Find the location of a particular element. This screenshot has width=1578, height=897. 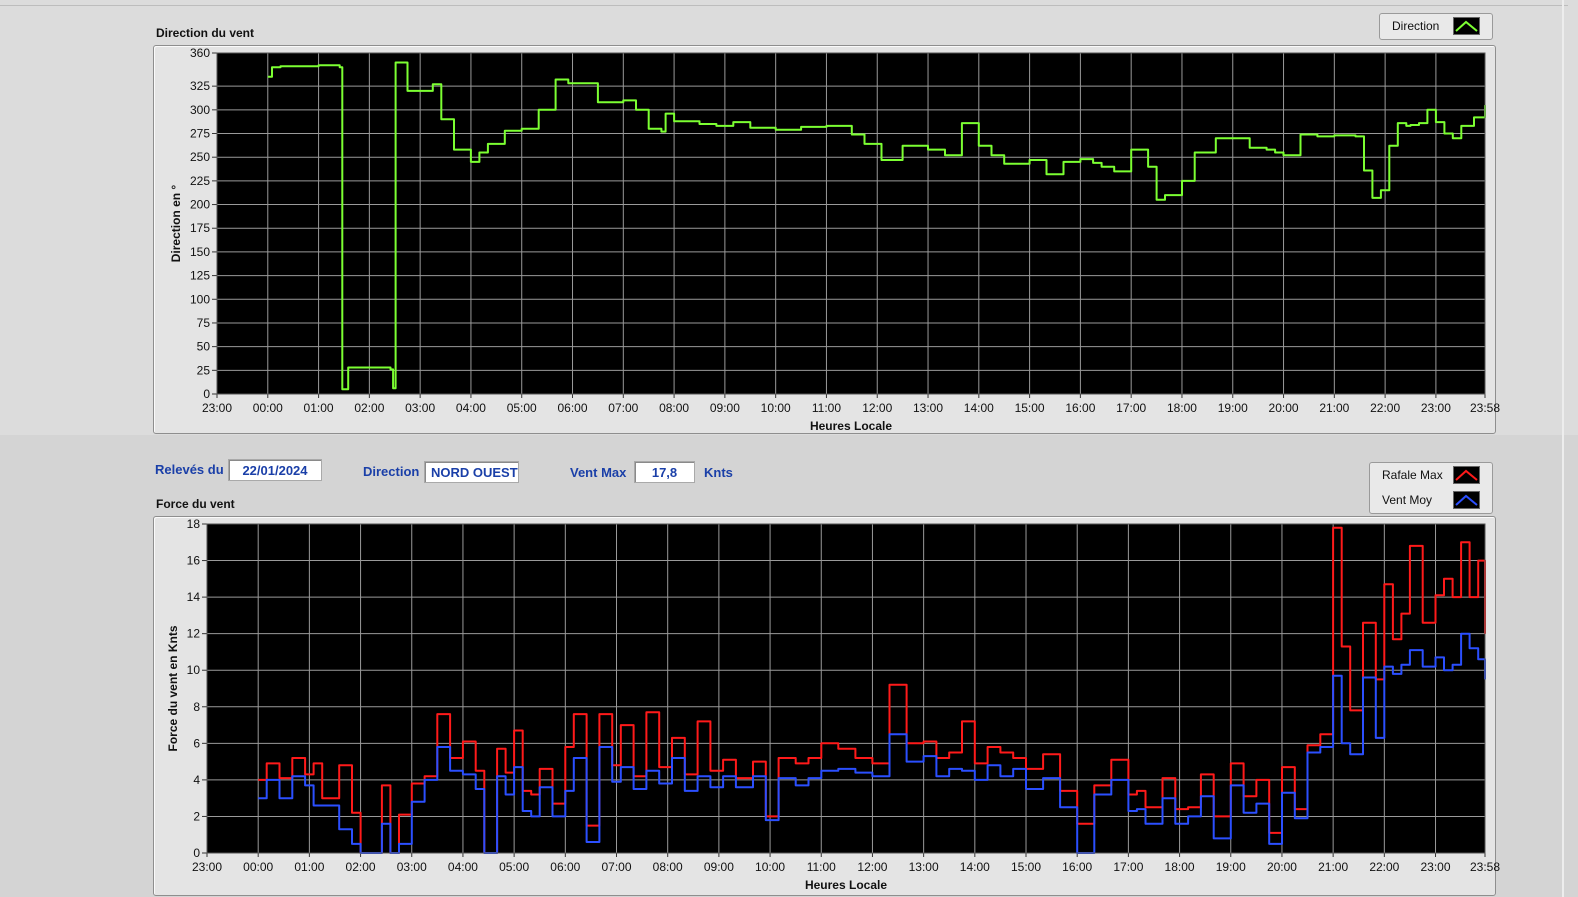

direction-x-tick-label: 10:00 is located at coordinates (776, 408).